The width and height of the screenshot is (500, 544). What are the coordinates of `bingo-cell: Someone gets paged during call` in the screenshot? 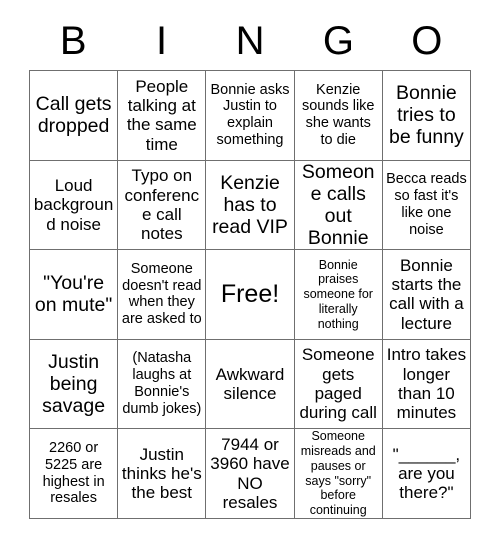 It's located at (338, 384).